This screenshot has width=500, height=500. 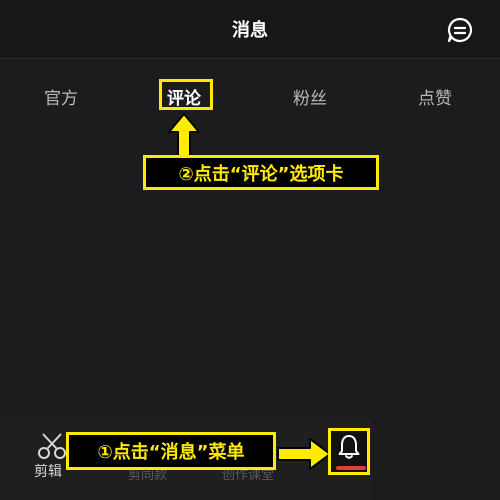 I want to click on tab-official: 官方, so click(x=61, y=96).